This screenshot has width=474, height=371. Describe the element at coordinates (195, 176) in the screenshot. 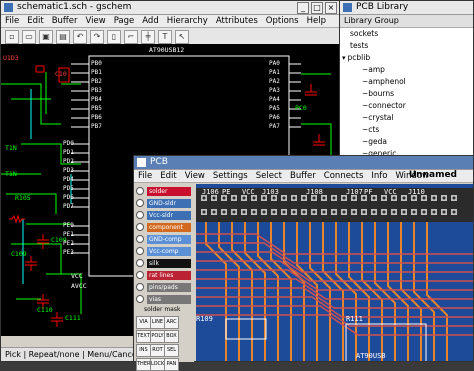

I see `pcb-menu-view: View` at that location.